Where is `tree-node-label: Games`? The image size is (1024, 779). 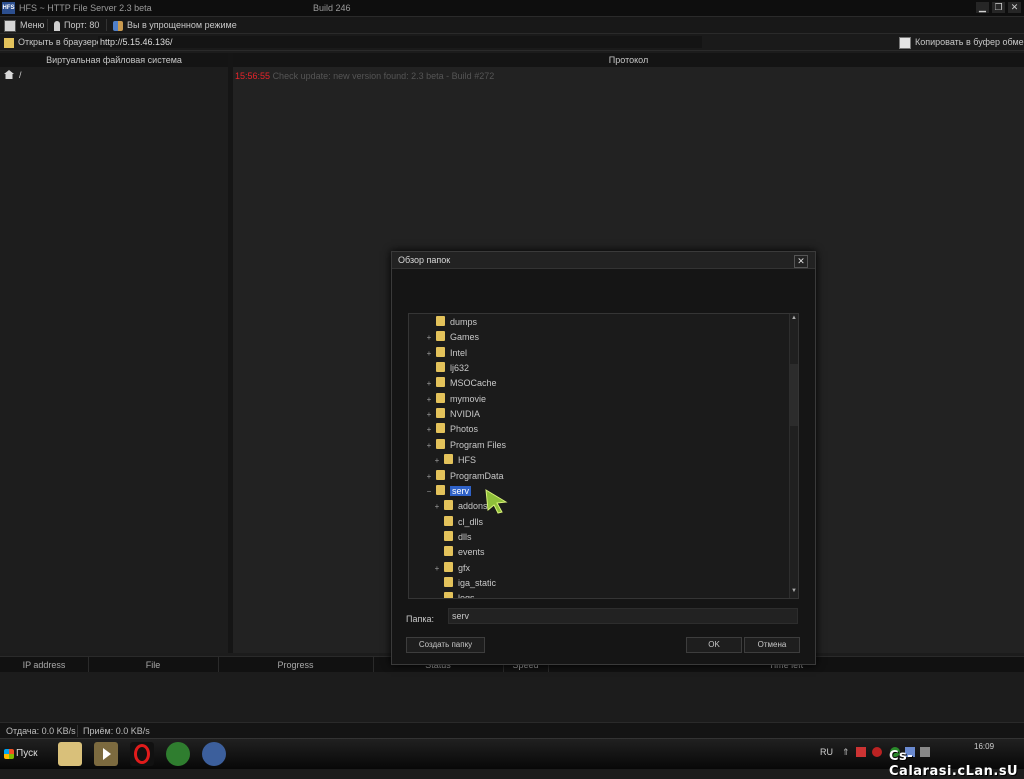 tree-node-label: Games is located at coordinates (465, 337).